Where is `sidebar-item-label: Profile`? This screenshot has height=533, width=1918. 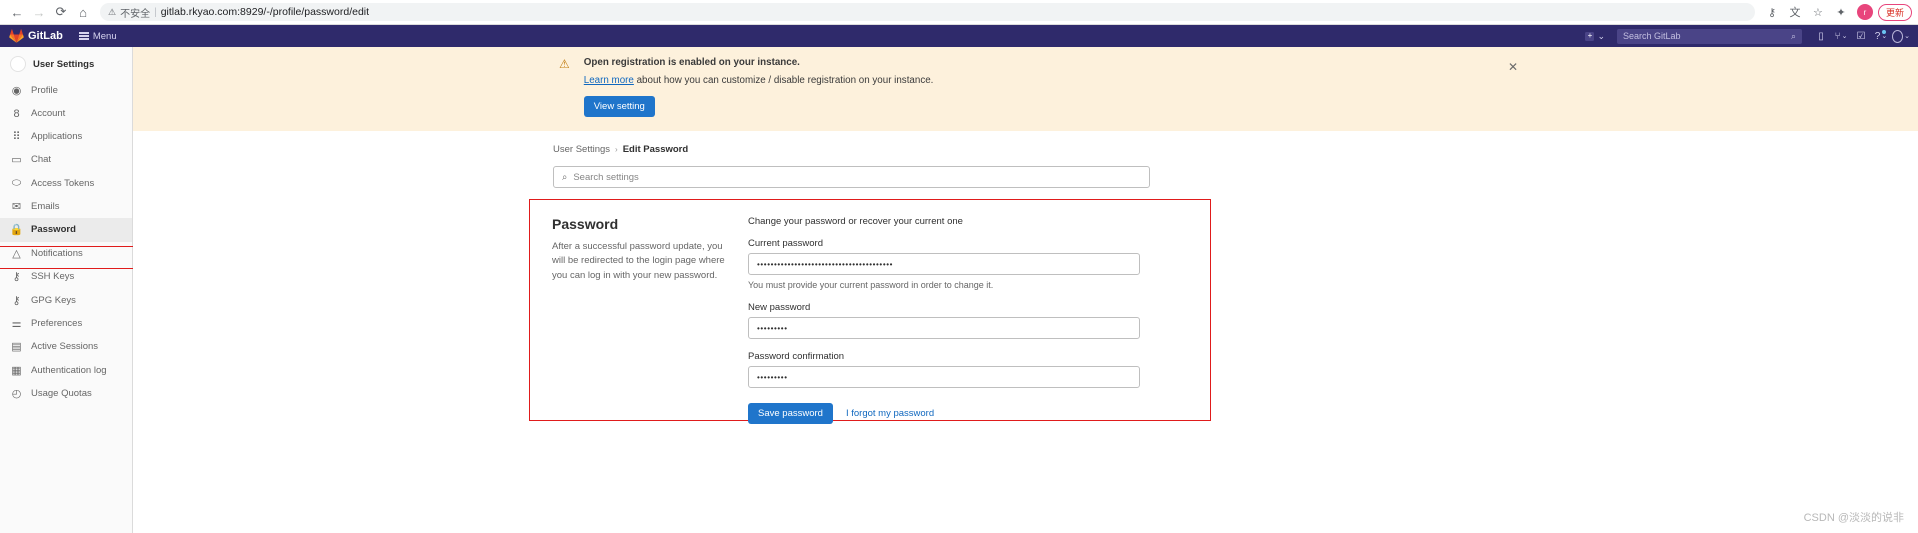
sidebar-item-label: Profile is located at coordinates (44, 91).